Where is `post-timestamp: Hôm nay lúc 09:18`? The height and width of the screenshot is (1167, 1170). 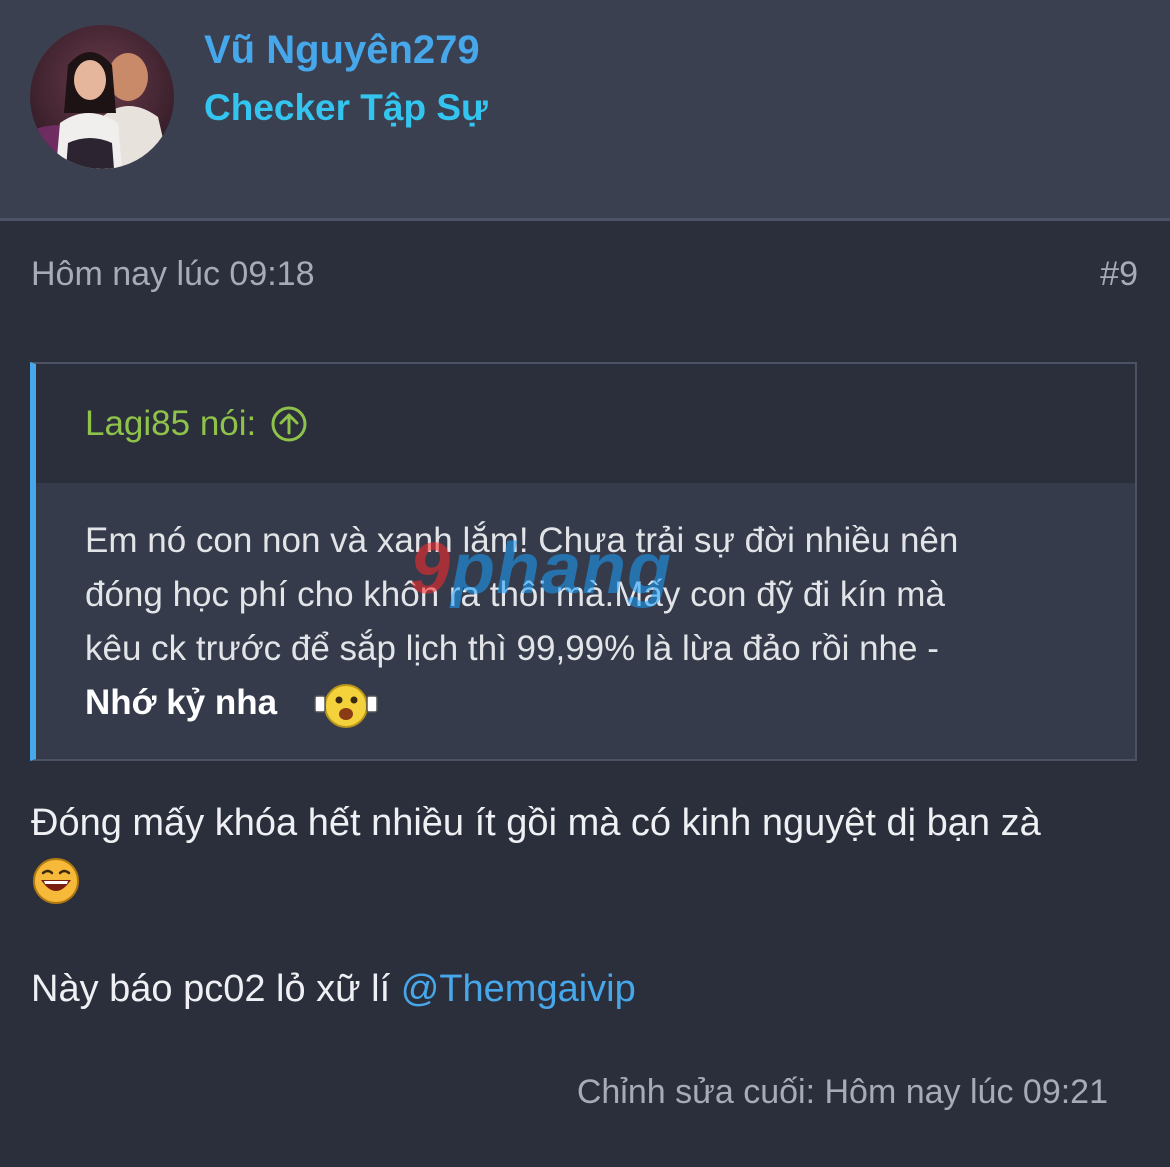 post-timestamp: Hôm nay lúc 09:18 is located at coordinates (173, 274).